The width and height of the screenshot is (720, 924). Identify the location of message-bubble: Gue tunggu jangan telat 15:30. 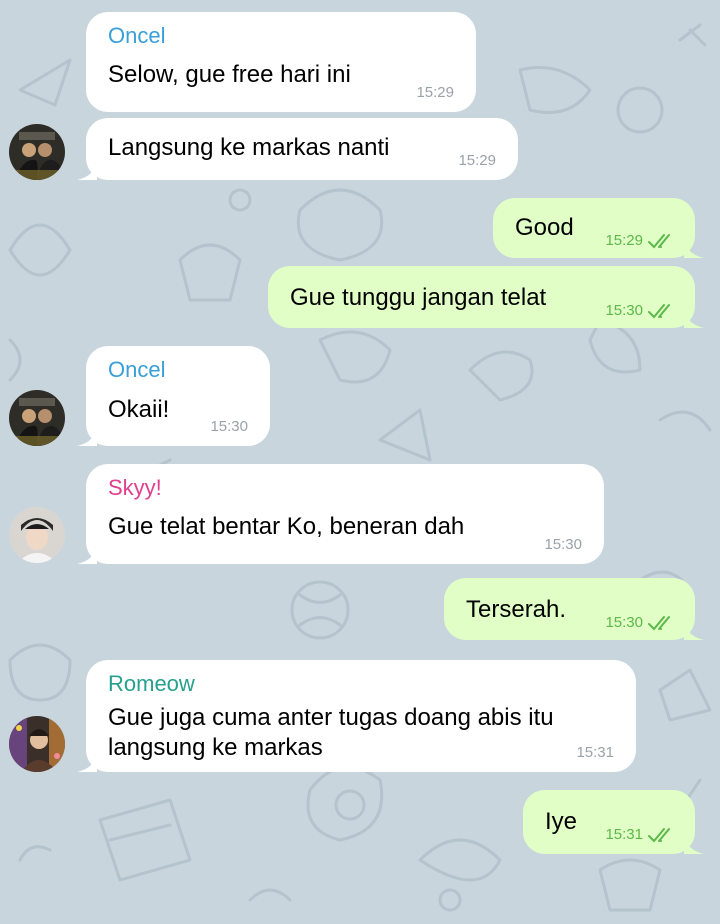
(486, 297).